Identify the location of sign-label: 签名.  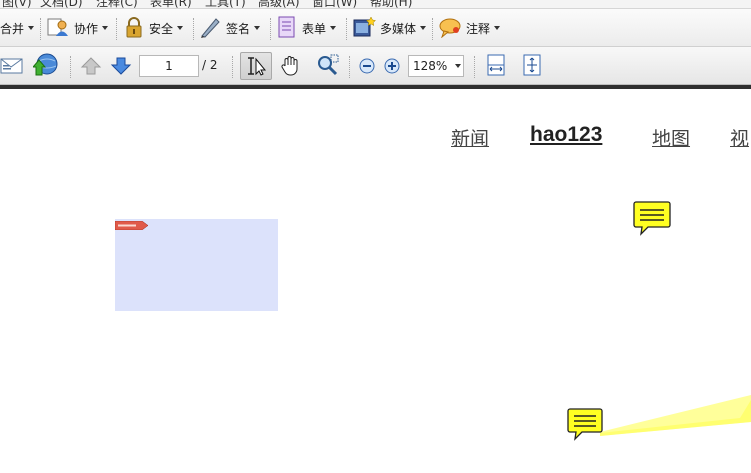
(238, 28).